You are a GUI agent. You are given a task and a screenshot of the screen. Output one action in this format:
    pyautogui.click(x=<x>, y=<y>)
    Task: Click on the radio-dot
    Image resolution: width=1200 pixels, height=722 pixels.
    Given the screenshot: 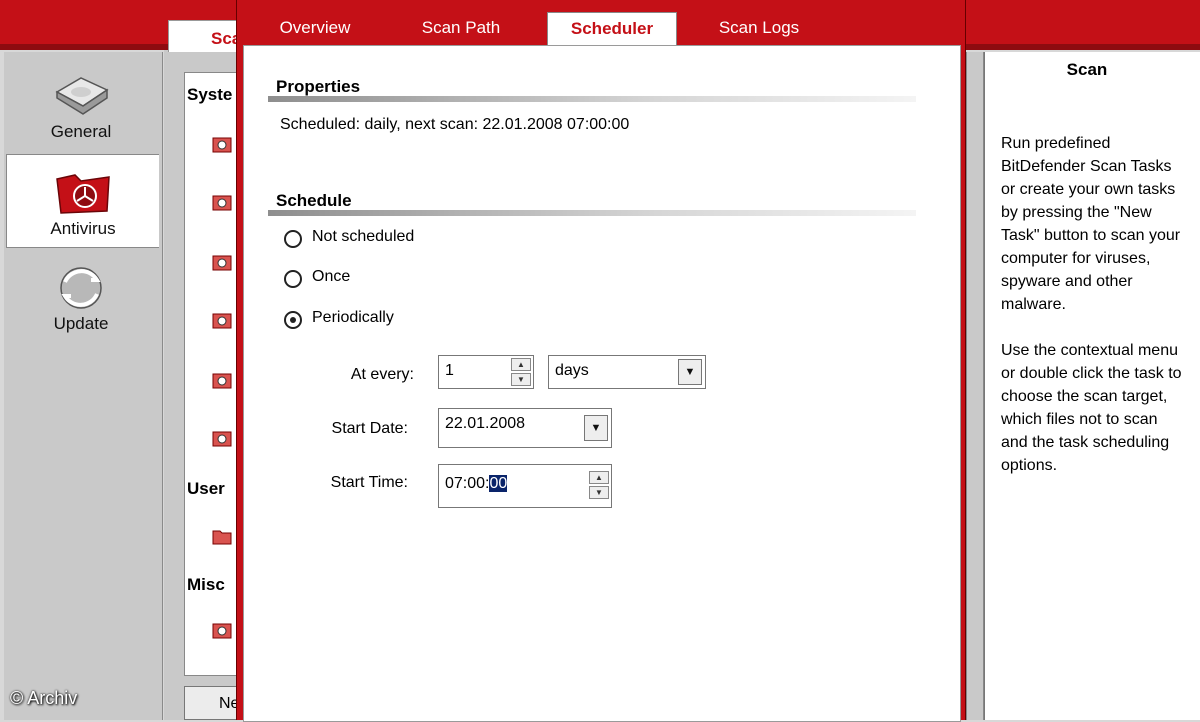 What is the action you would take?
    pyautogui.click(x=293, y=320)
    